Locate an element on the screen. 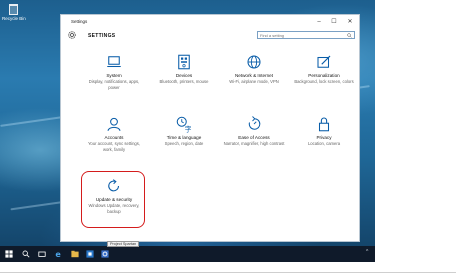 The height and width of the screenshot is (277, 456). system-tray-chevron-icon: ^ is located at coordinates (367, 252).